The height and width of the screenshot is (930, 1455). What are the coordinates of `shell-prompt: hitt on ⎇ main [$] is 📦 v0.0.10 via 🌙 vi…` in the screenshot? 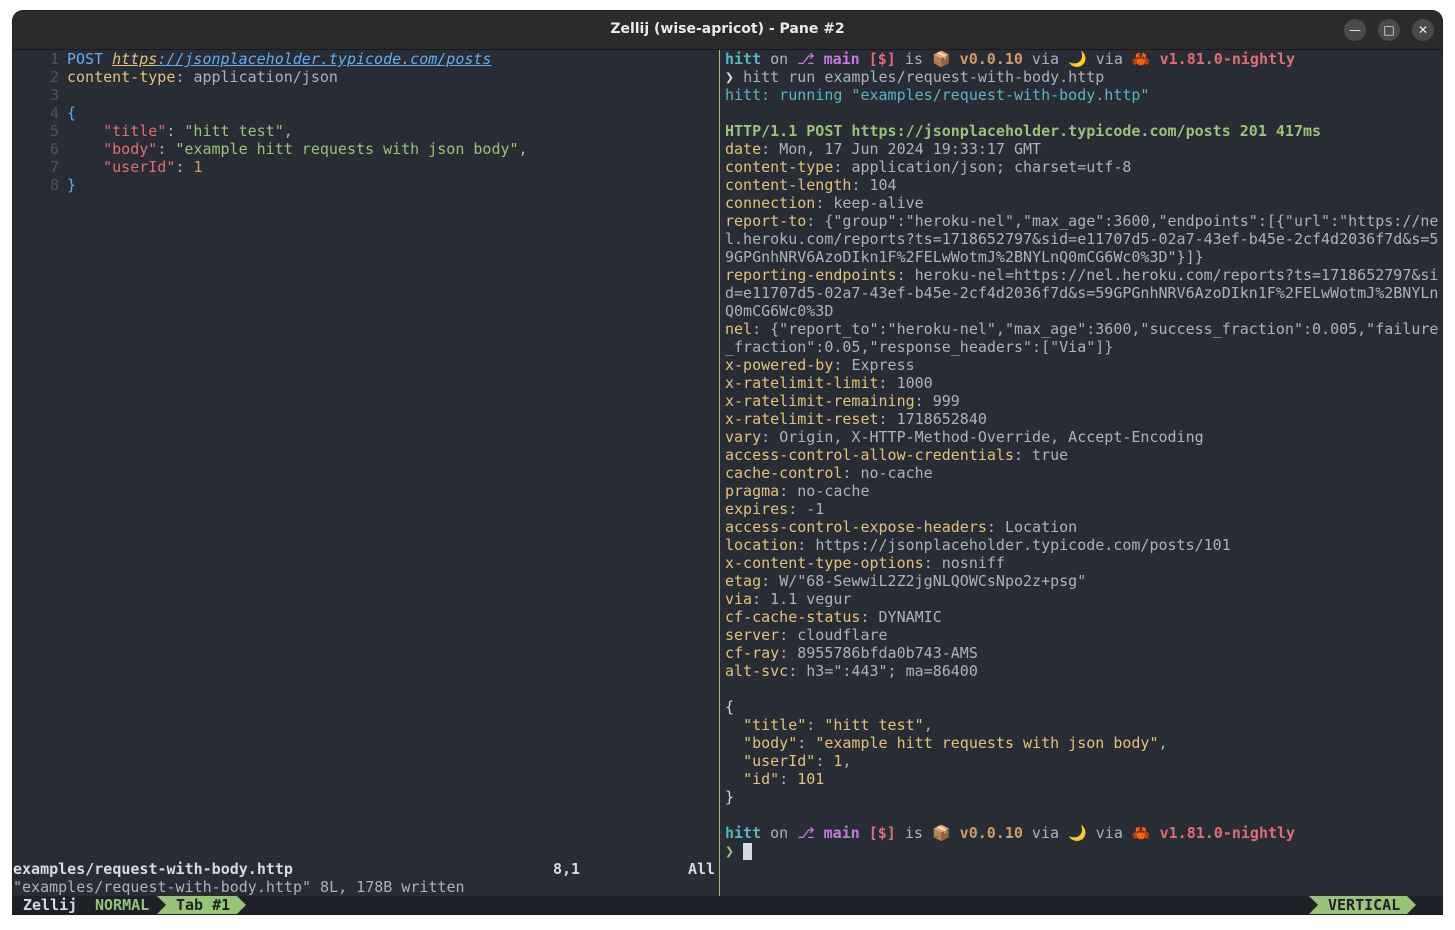 It's located at (1010, 59).